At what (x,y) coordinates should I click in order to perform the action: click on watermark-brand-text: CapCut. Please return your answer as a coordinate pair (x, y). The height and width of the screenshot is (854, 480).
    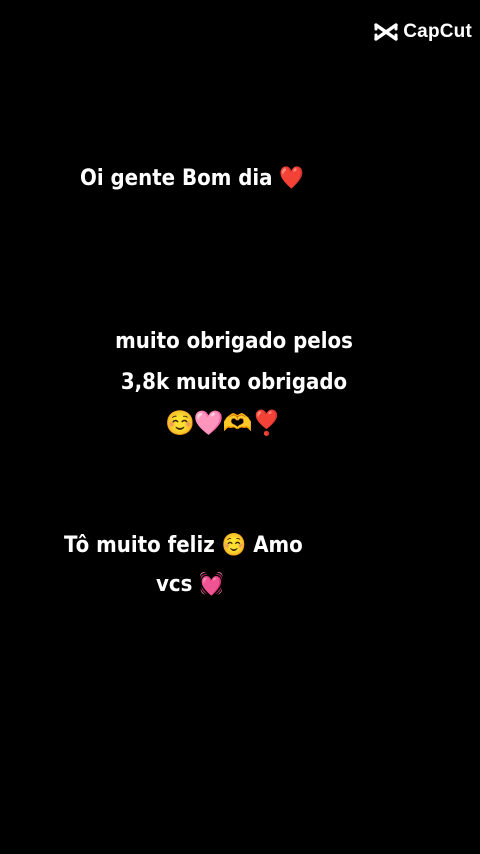
    Looking at the image, I should click on (437, 31).